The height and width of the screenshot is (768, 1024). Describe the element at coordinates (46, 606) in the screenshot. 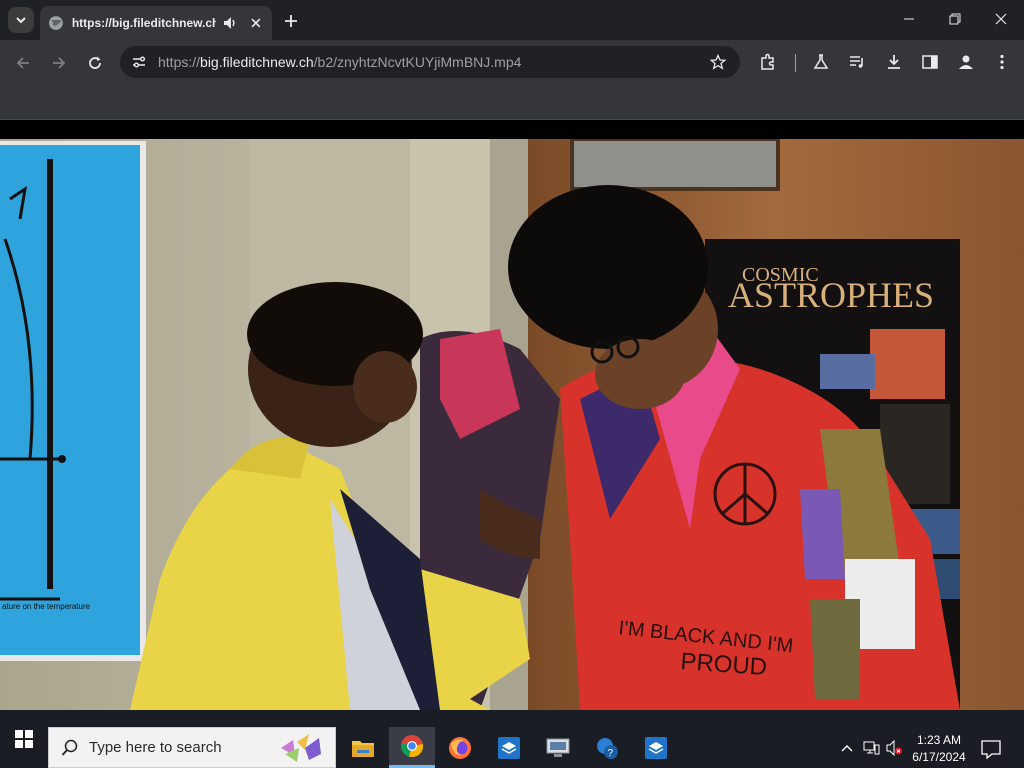

I see `poster-caption: ature on the temperature` at that location.